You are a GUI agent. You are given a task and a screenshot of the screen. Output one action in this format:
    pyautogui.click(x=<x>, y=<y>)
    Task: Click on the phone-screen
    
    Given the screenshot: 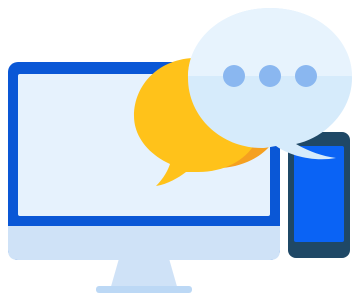 What is the action you would take?
    pyautogui.click(x=319, y=194)
    